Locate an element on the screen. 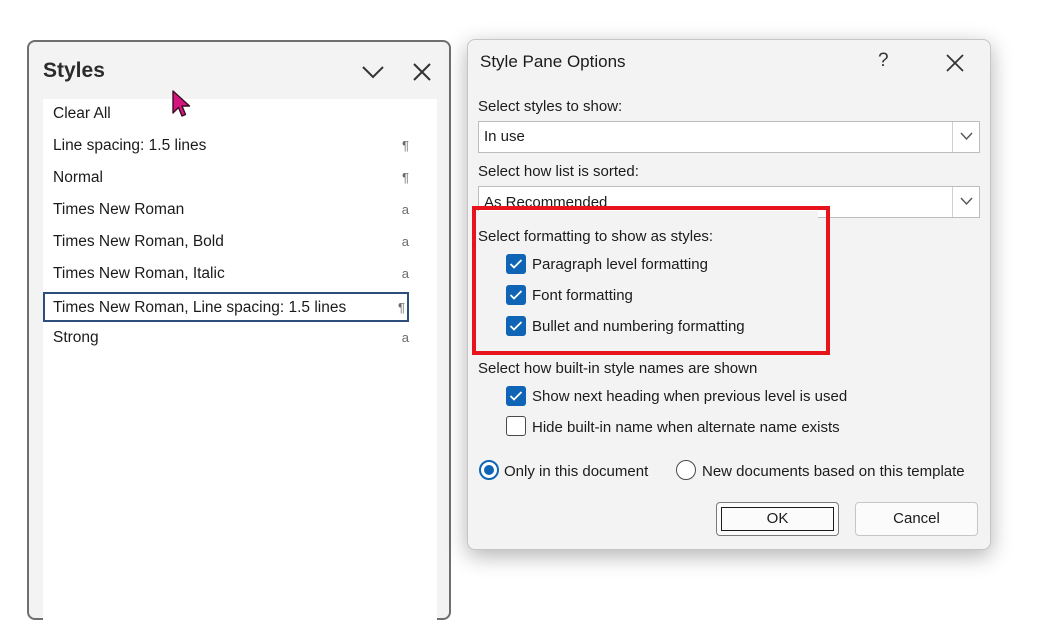 The width and height of the screenshot is (1061, 639). chevron-down-icon is located at coordinates (373, 72).